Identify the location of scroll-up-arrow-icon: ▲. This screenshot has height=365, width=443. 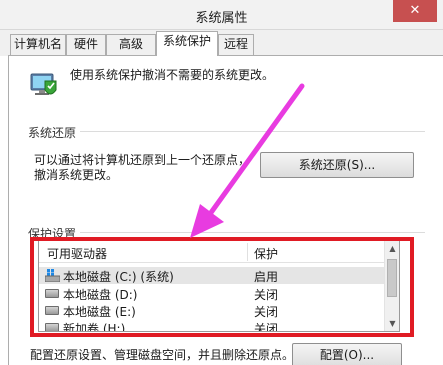
(392, 248).